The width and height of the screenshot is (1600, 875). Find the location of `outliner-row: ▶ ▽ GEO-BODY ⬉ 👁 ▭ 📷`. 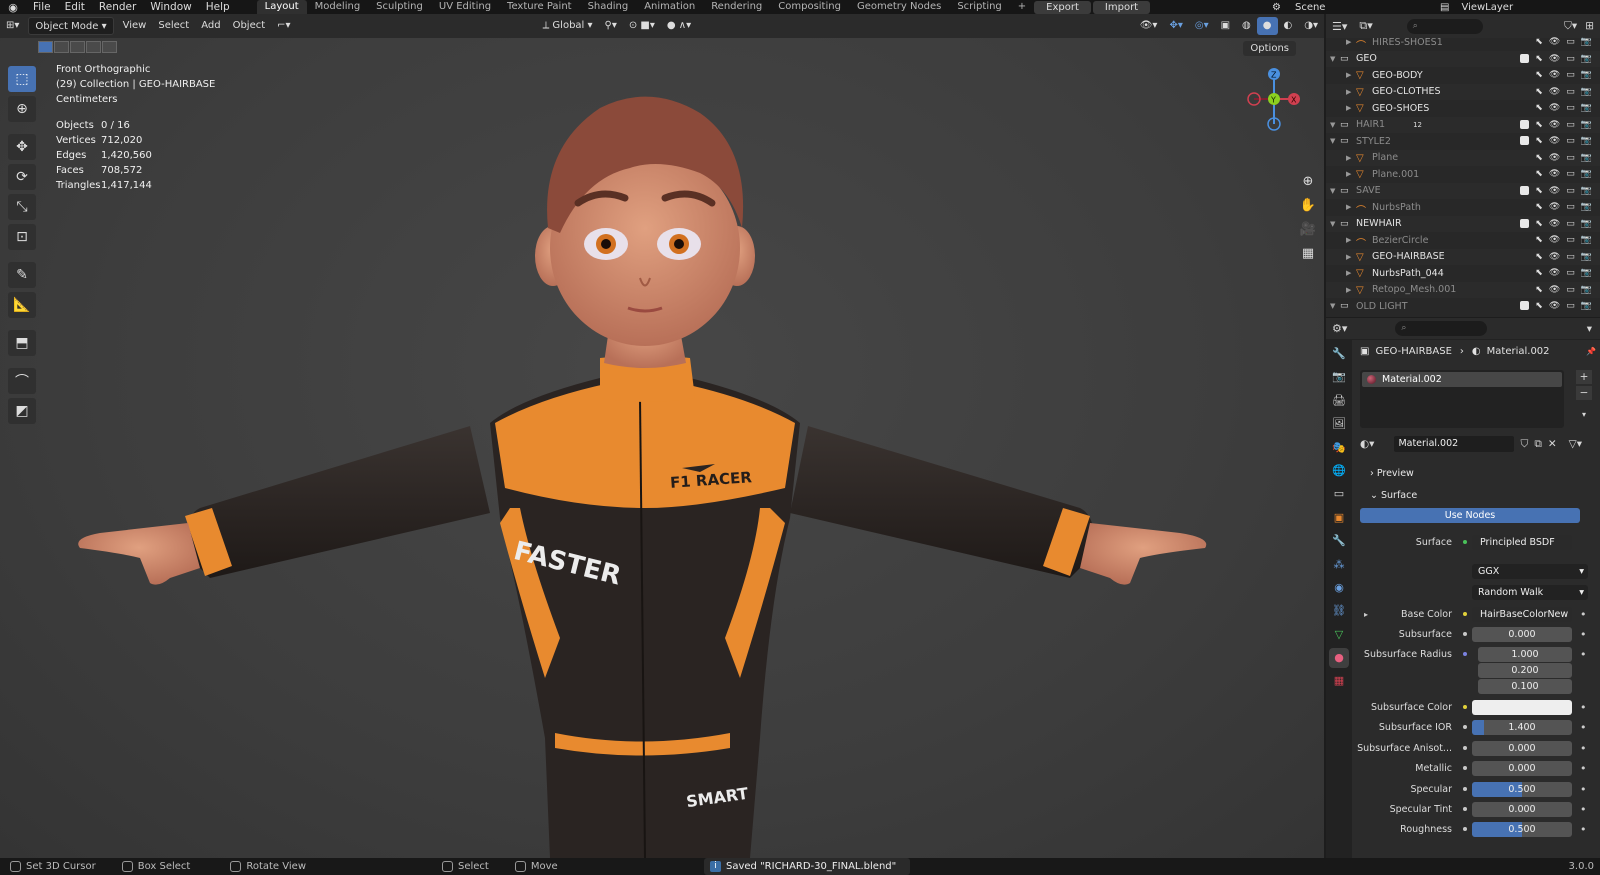

outliner-row: ▶ ▽ GEO-BODY ⬉ 👁 ▭ 📷 is located at coordinates (1463, 75).